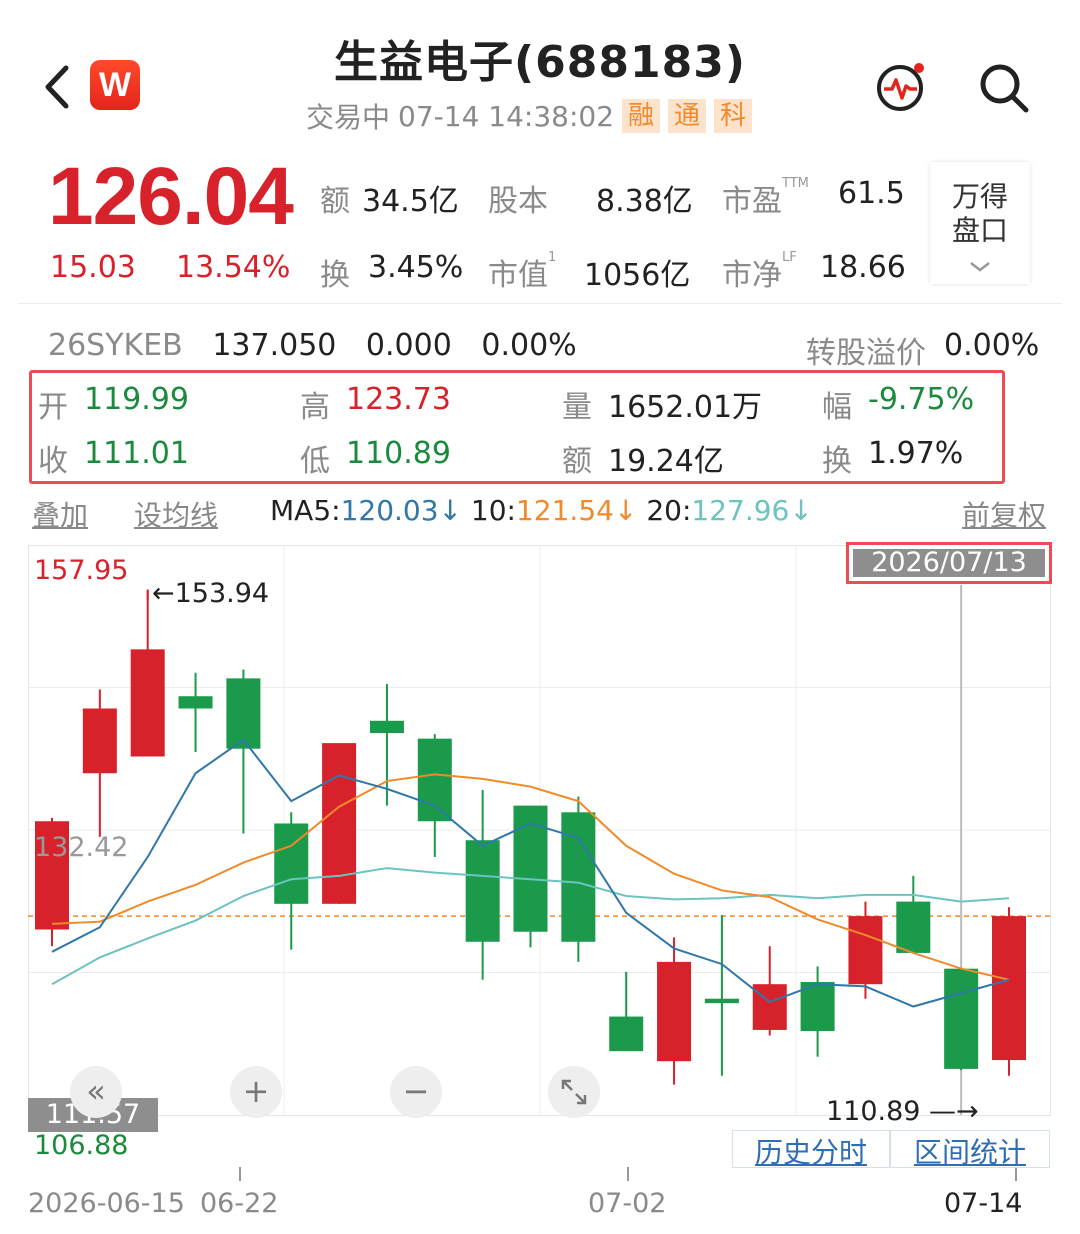  What do you see at coordinates (171, 196) in the screenshot?
I see `last-price: 126.04` at bounding box center [171, 196].